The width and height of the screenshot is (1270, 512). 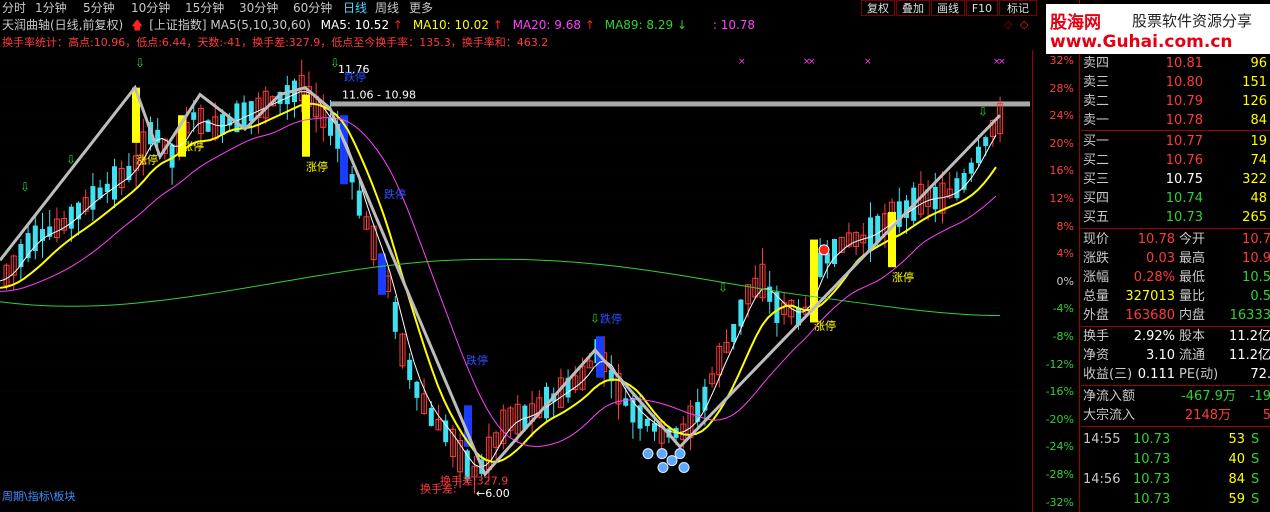 I want to click on order-label: 卖一, so click(x=1096, y=120).